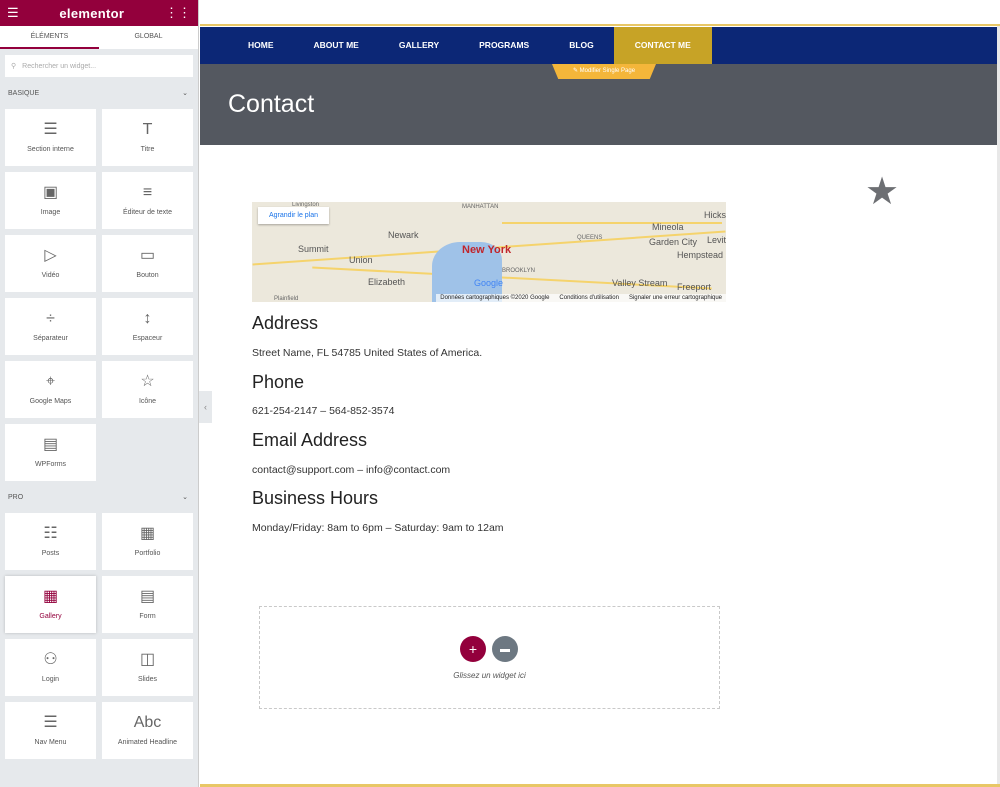 This screenshot has width=1000, height=787. I want to click on map-icon: ⌖, so click(50, 381).